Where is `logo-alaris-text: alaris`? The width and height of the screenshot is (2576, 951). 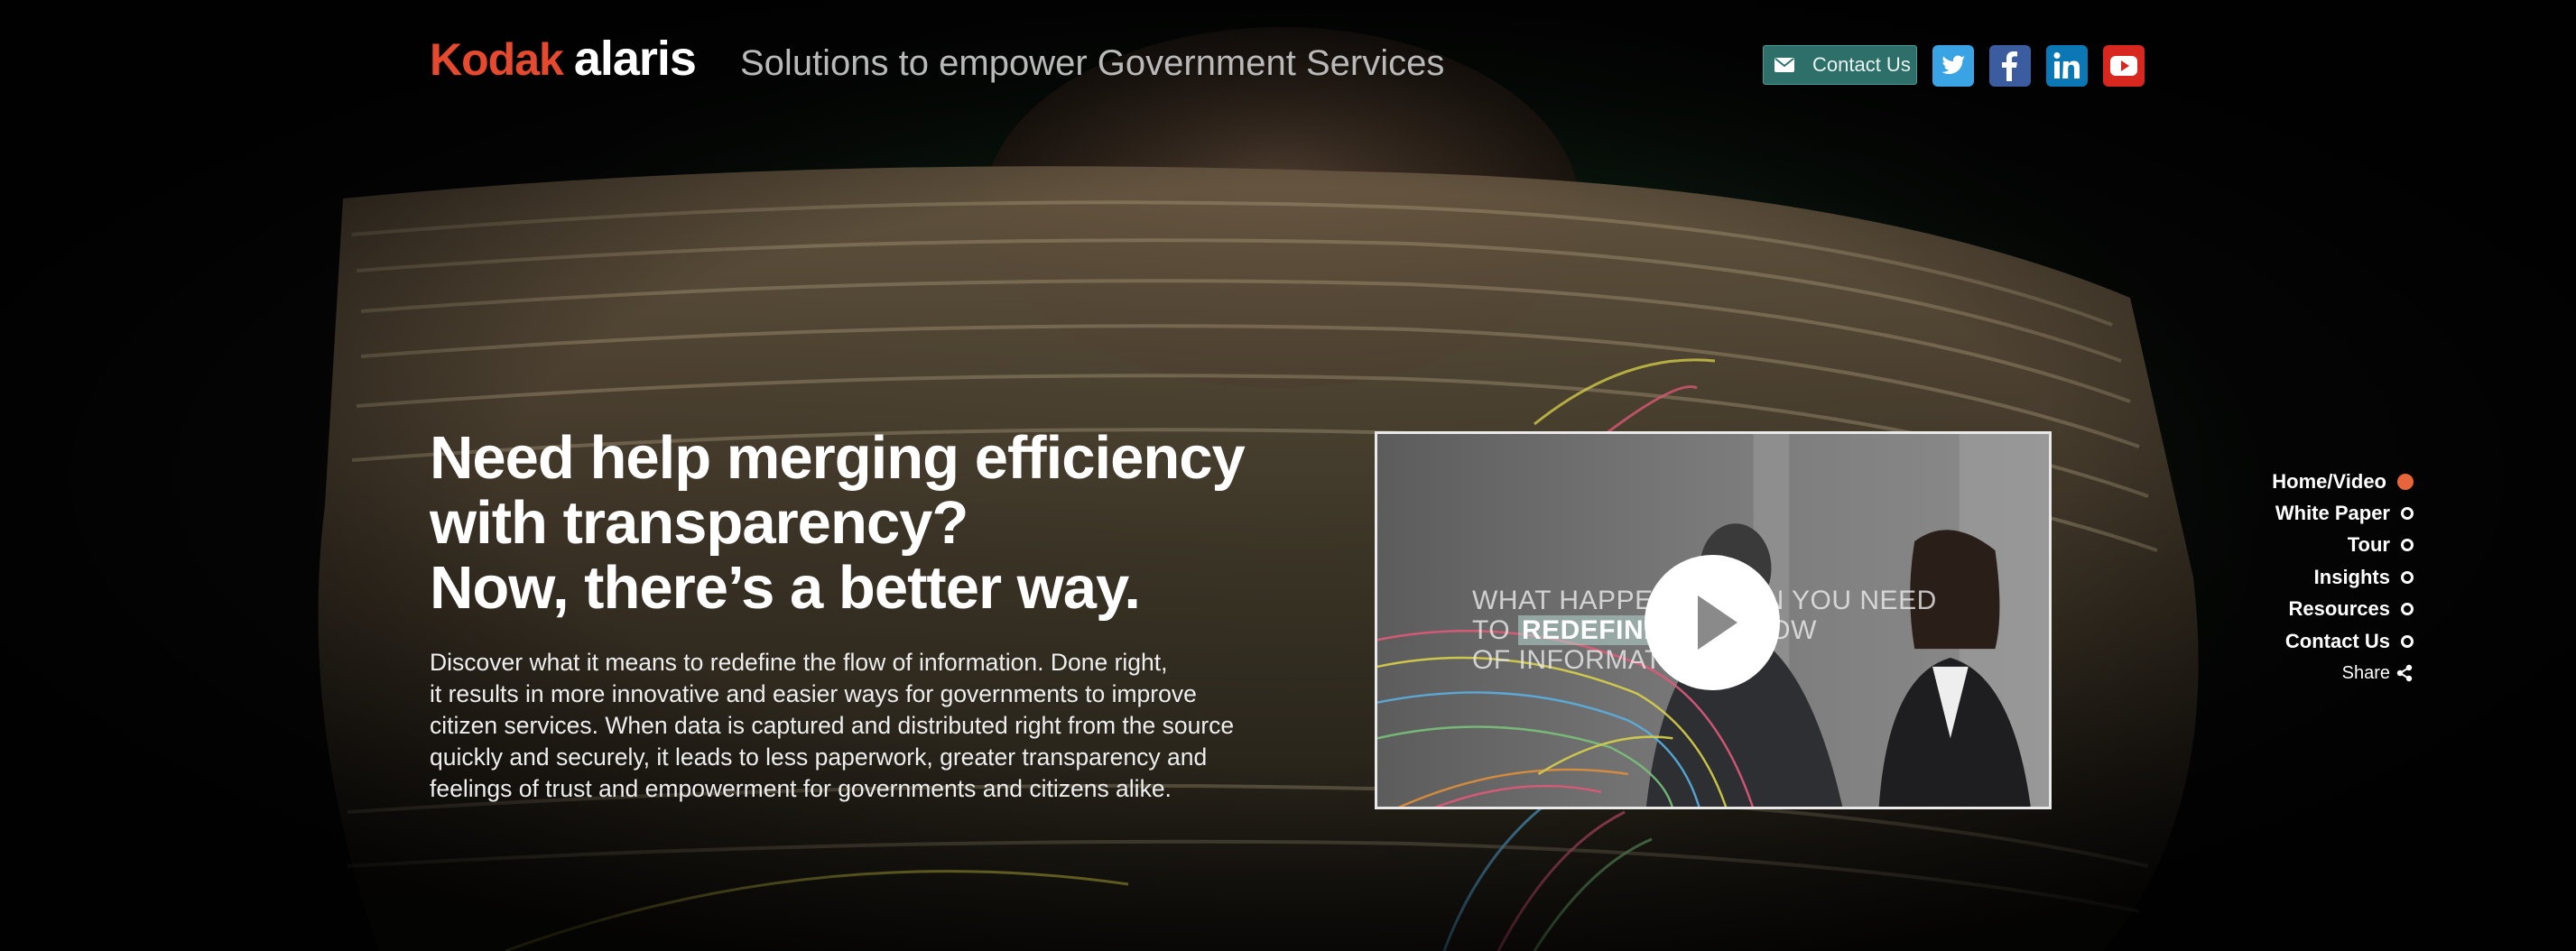
logo-alaris-text: alaris is located at coordinates (635, 59).